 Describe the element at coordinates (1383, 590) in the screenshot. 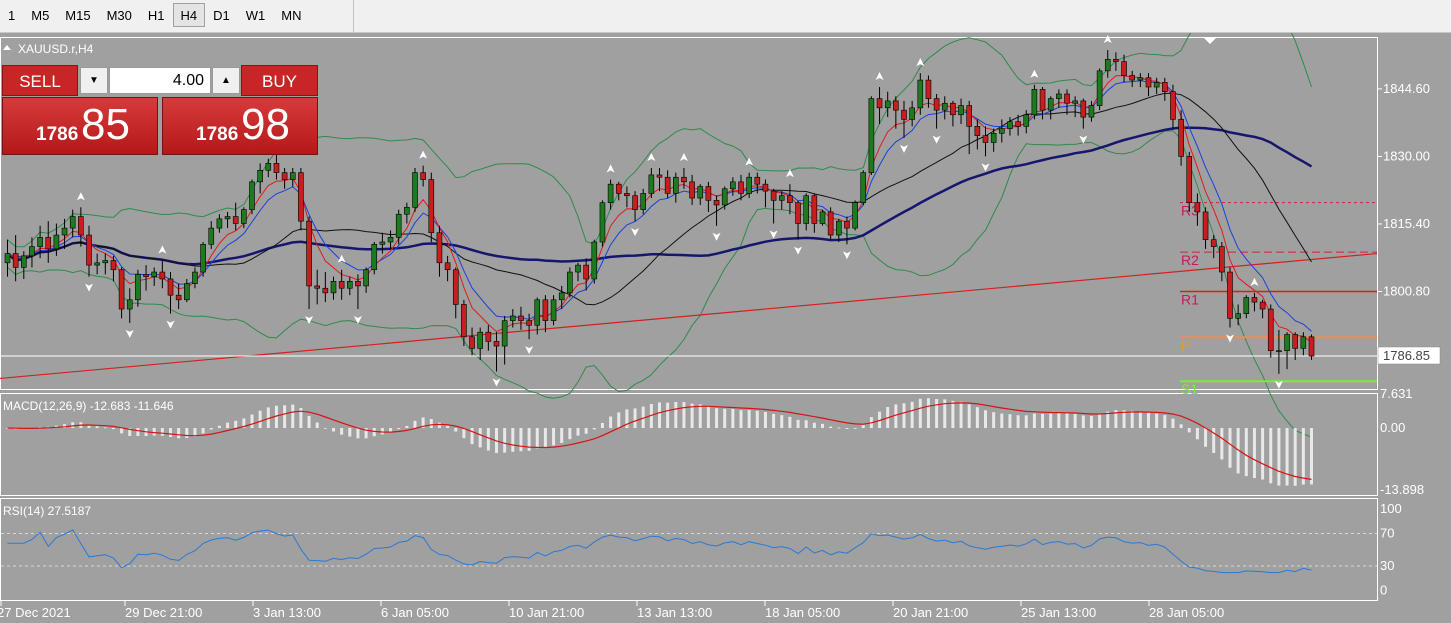

I see `rsi-tick-label: 0` at that location.